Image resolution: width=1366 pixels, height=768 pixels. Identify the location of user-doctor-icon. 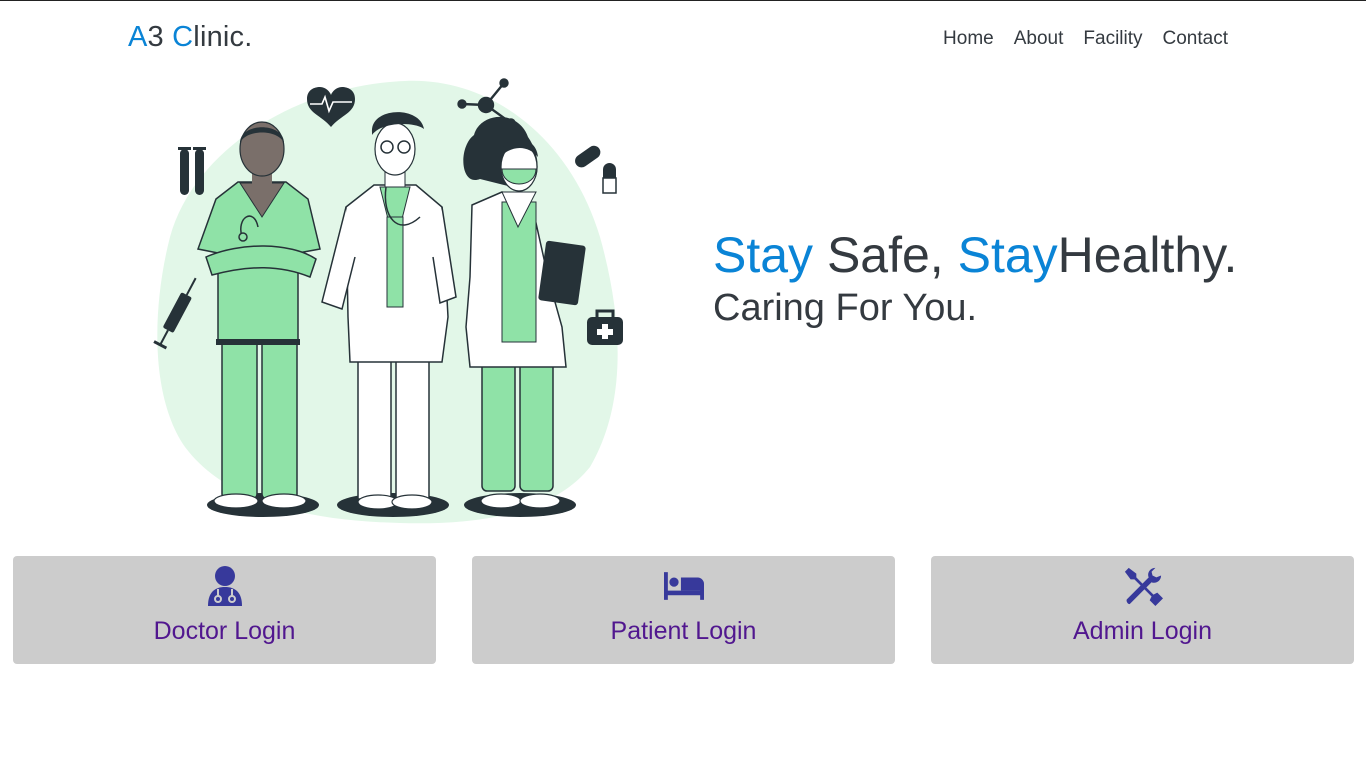
(225, 586).